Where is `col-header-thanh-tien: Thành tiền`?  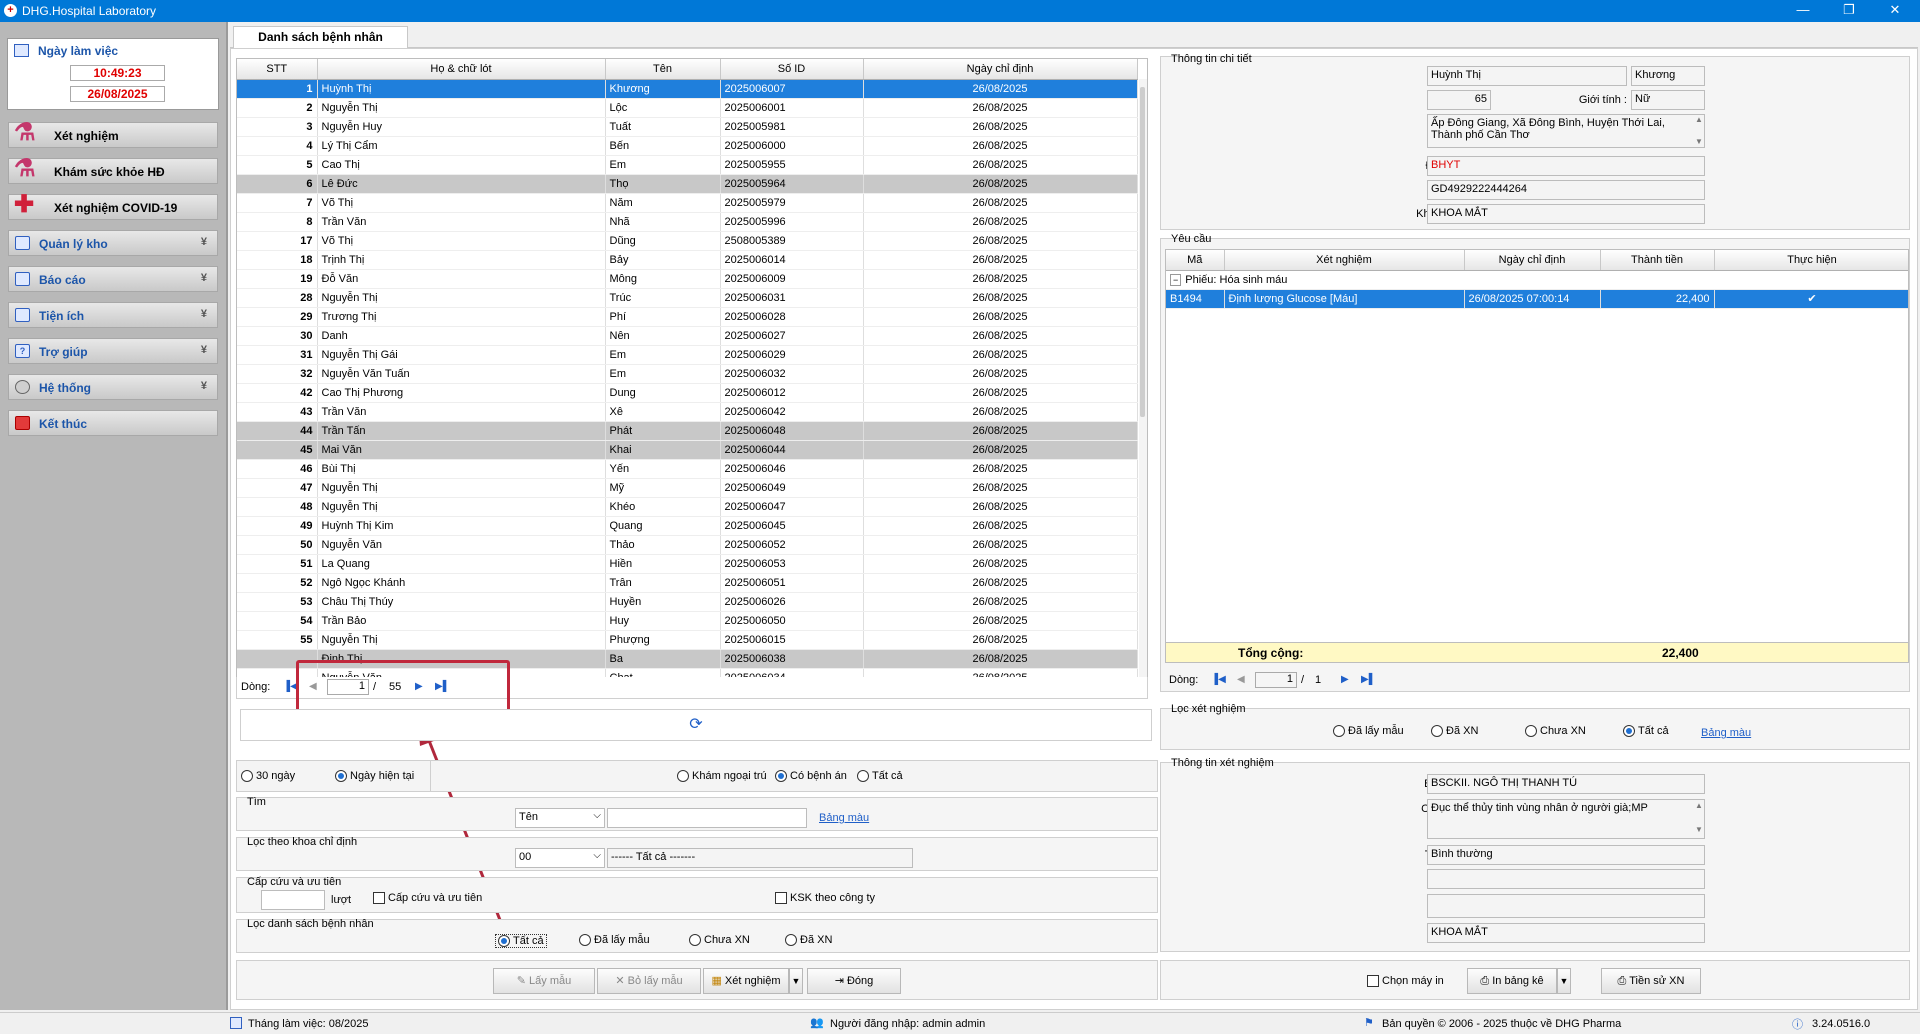 col-header-thanh-tien: Thành tiền is located at coordinates (1657, 260).